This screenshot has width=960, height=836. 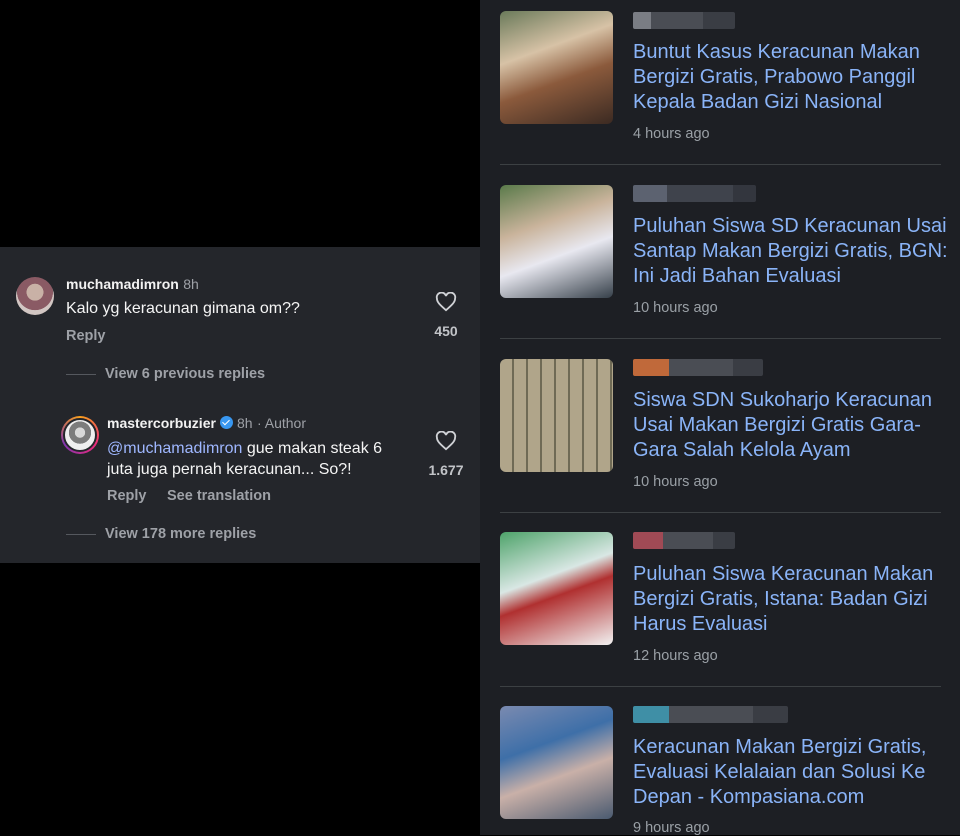 I want to click on reply-text-line2: juta juga pernah keracunan... So?!, so click(x=229, y=469).